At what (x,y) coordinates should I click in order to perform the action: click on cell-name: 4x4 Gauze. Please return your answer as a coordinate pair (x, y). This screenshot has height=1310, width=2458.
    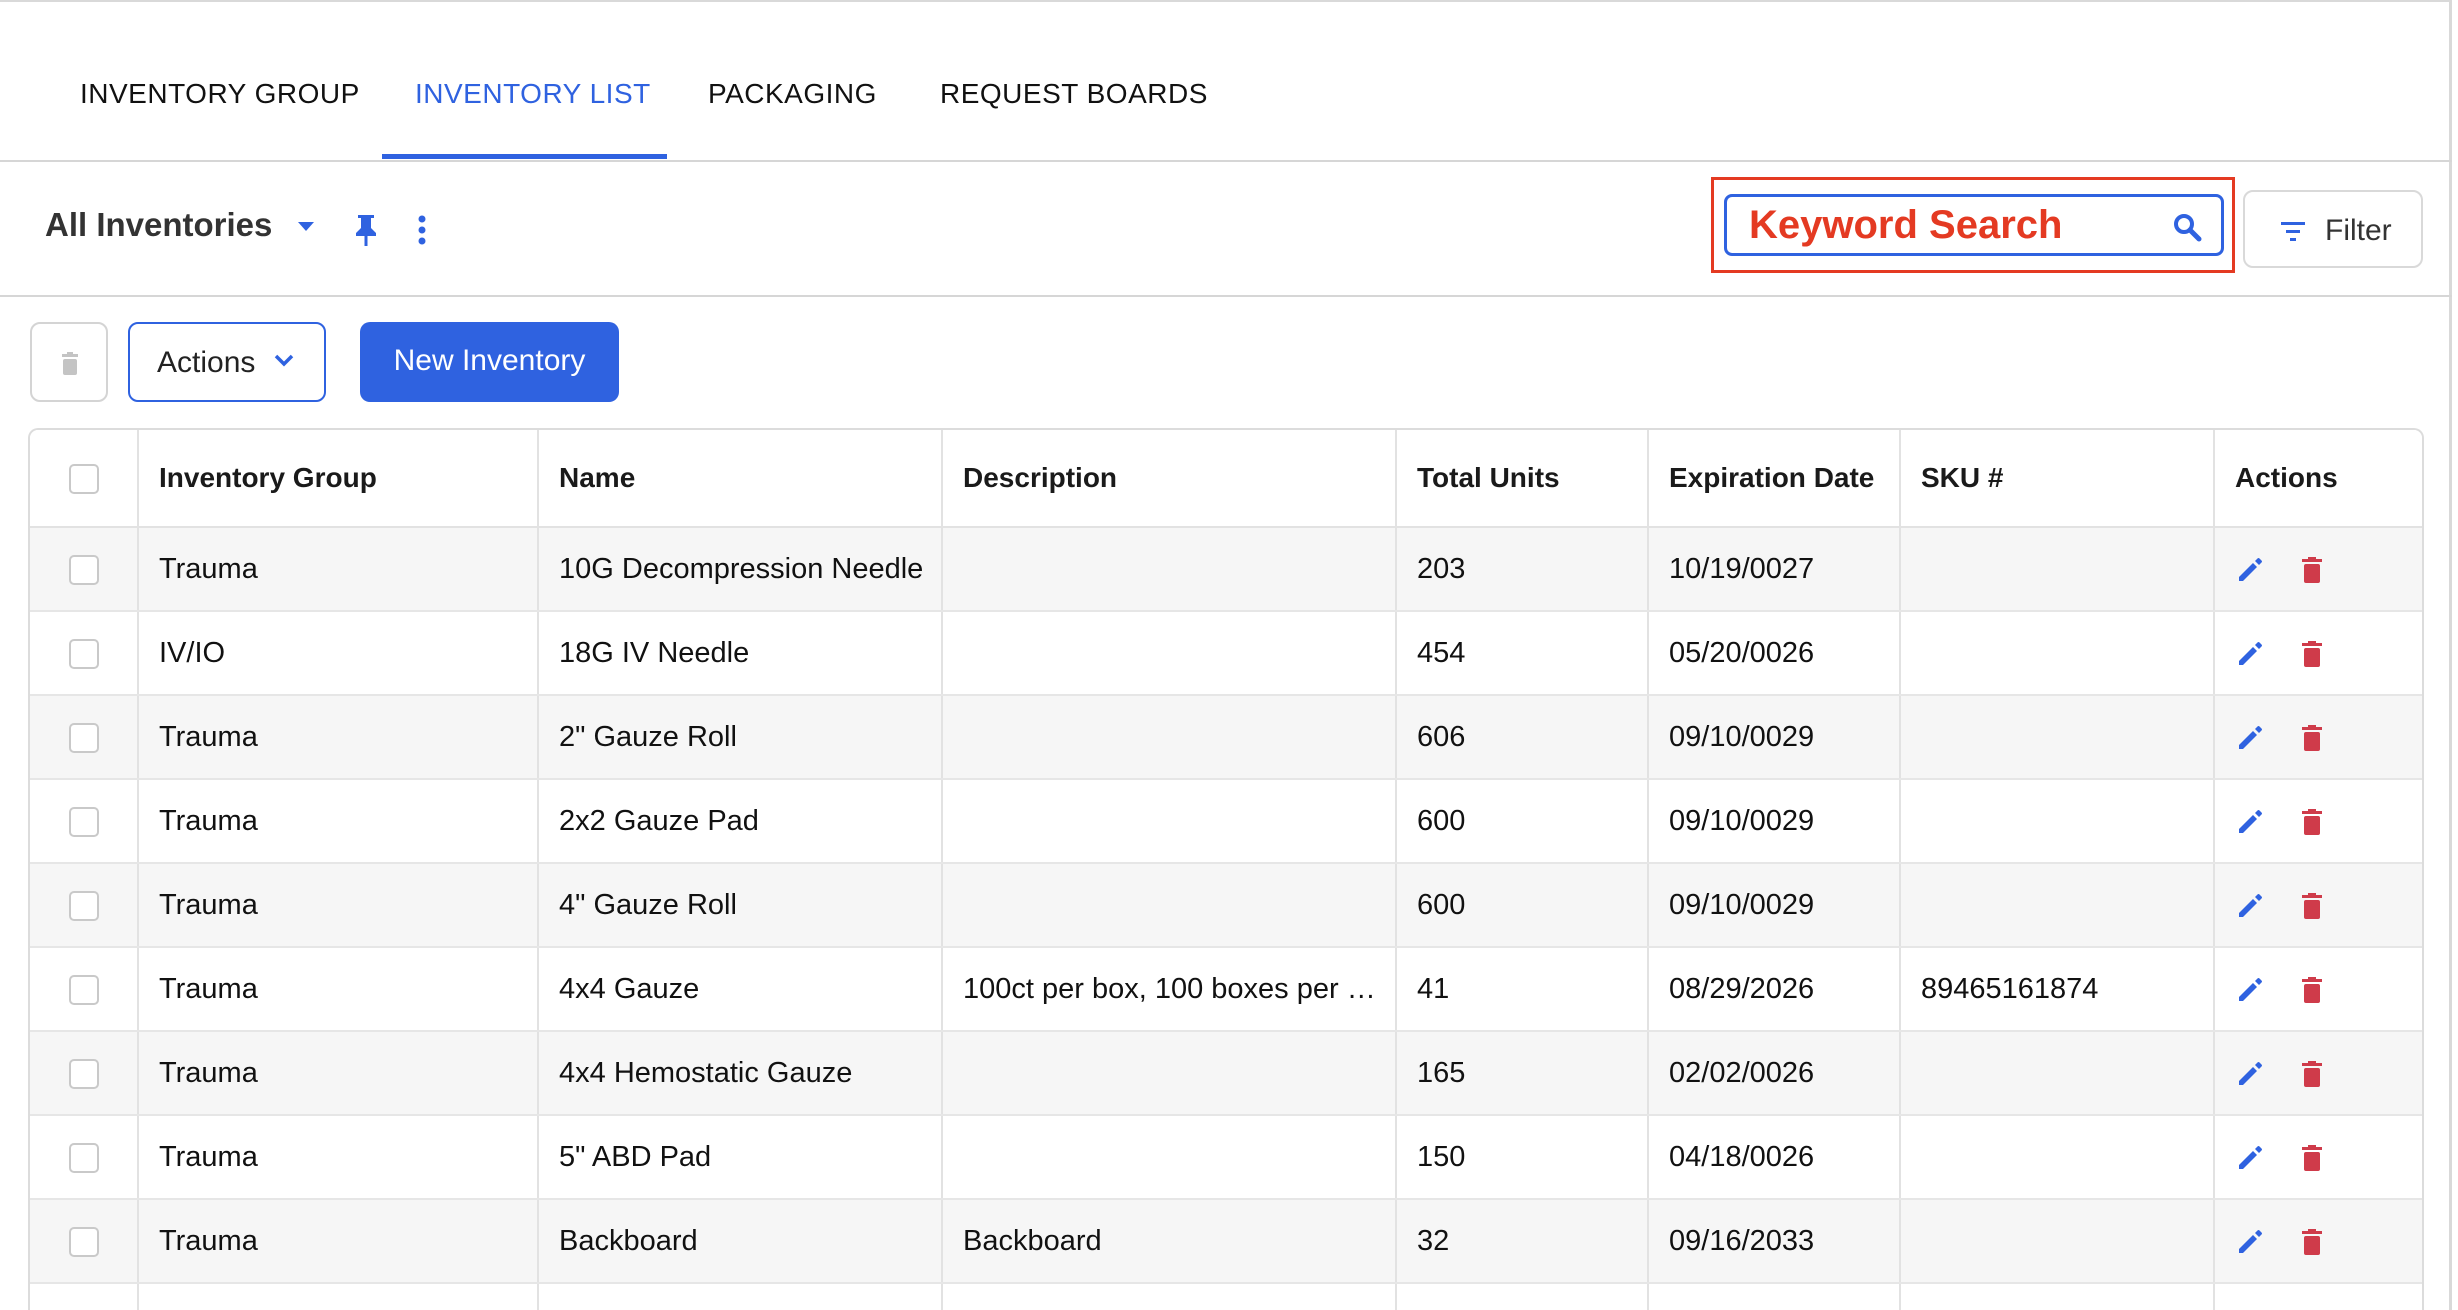
    Looking at the image, I should click on (740, 989).